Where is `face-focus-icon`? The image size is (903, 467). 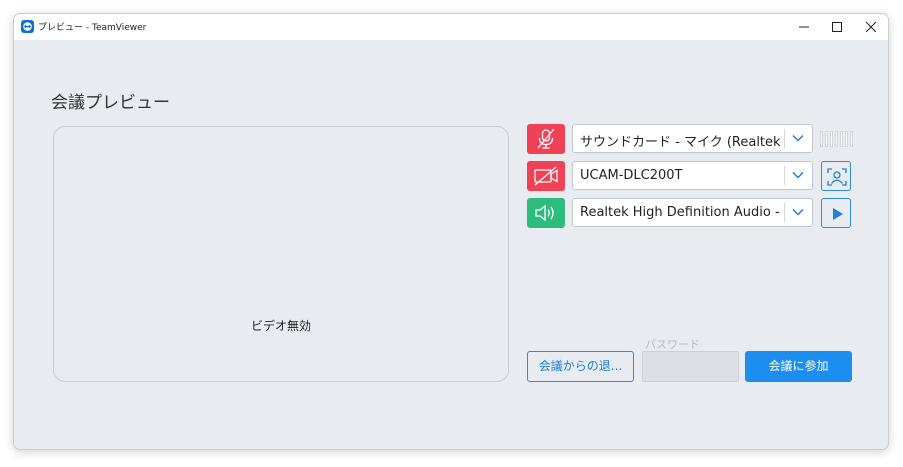
face-focus-icon is located at coordinates (837, 177).